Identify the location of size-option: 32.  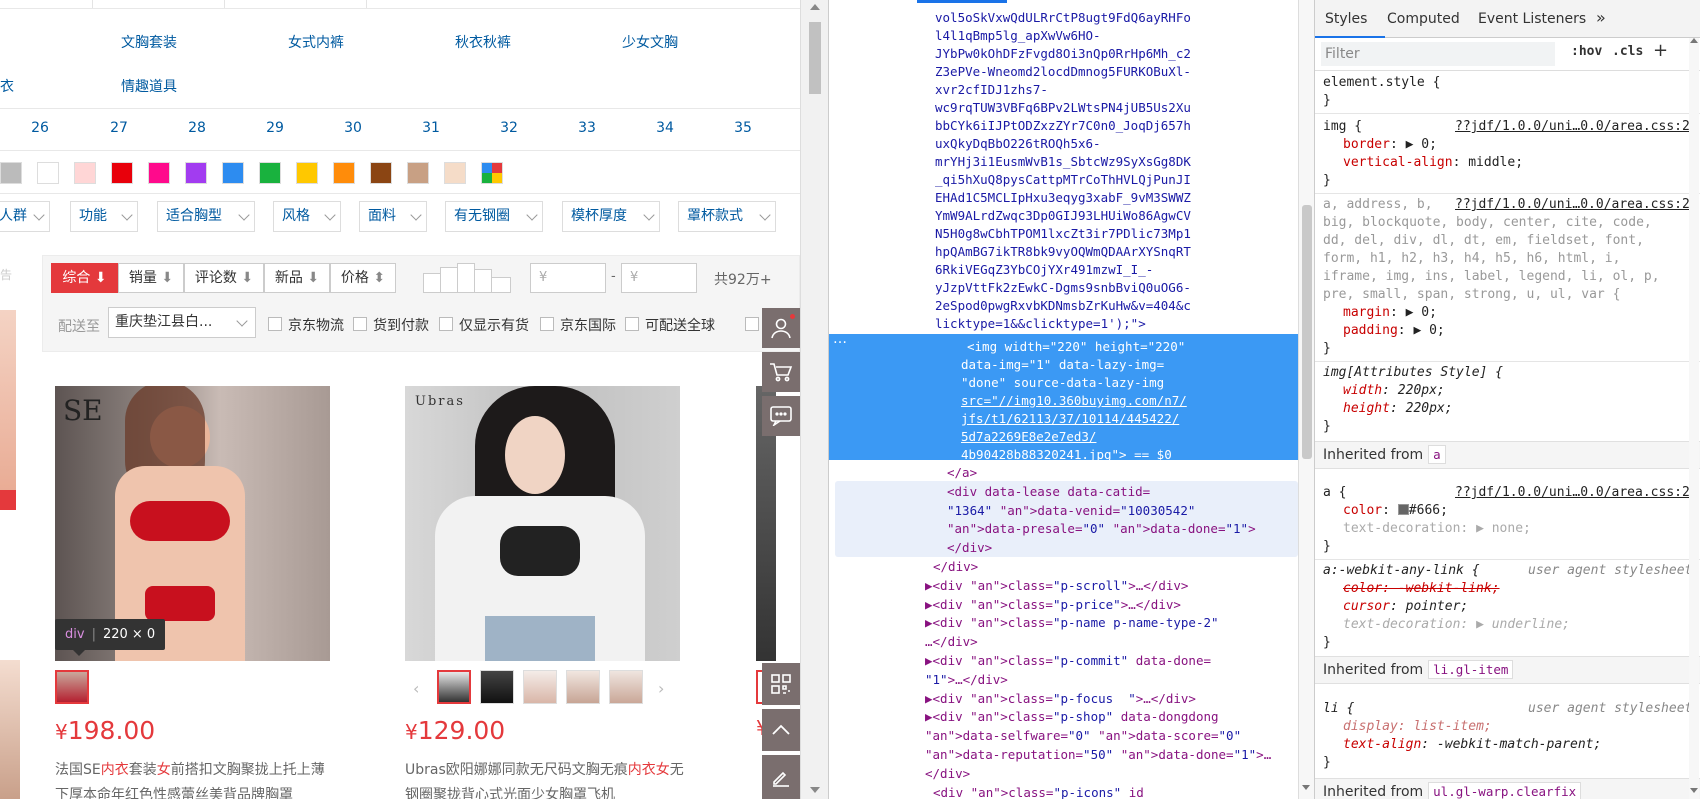
(509, 128).